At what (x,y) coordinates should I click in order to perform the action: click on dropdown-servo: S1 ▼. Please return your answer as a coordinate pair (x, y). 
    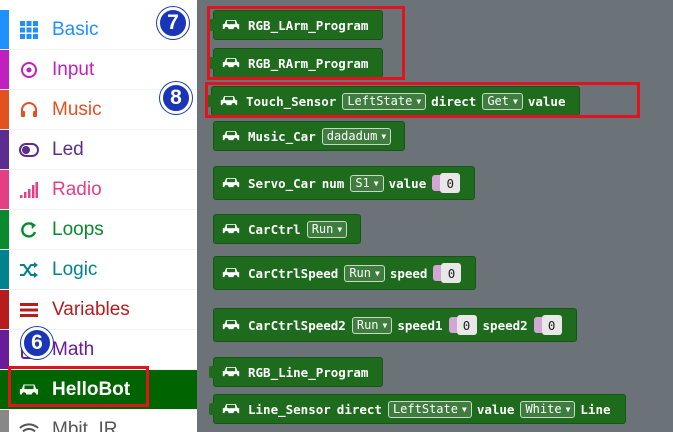
    Looking at the image, I should click on (367, 183).